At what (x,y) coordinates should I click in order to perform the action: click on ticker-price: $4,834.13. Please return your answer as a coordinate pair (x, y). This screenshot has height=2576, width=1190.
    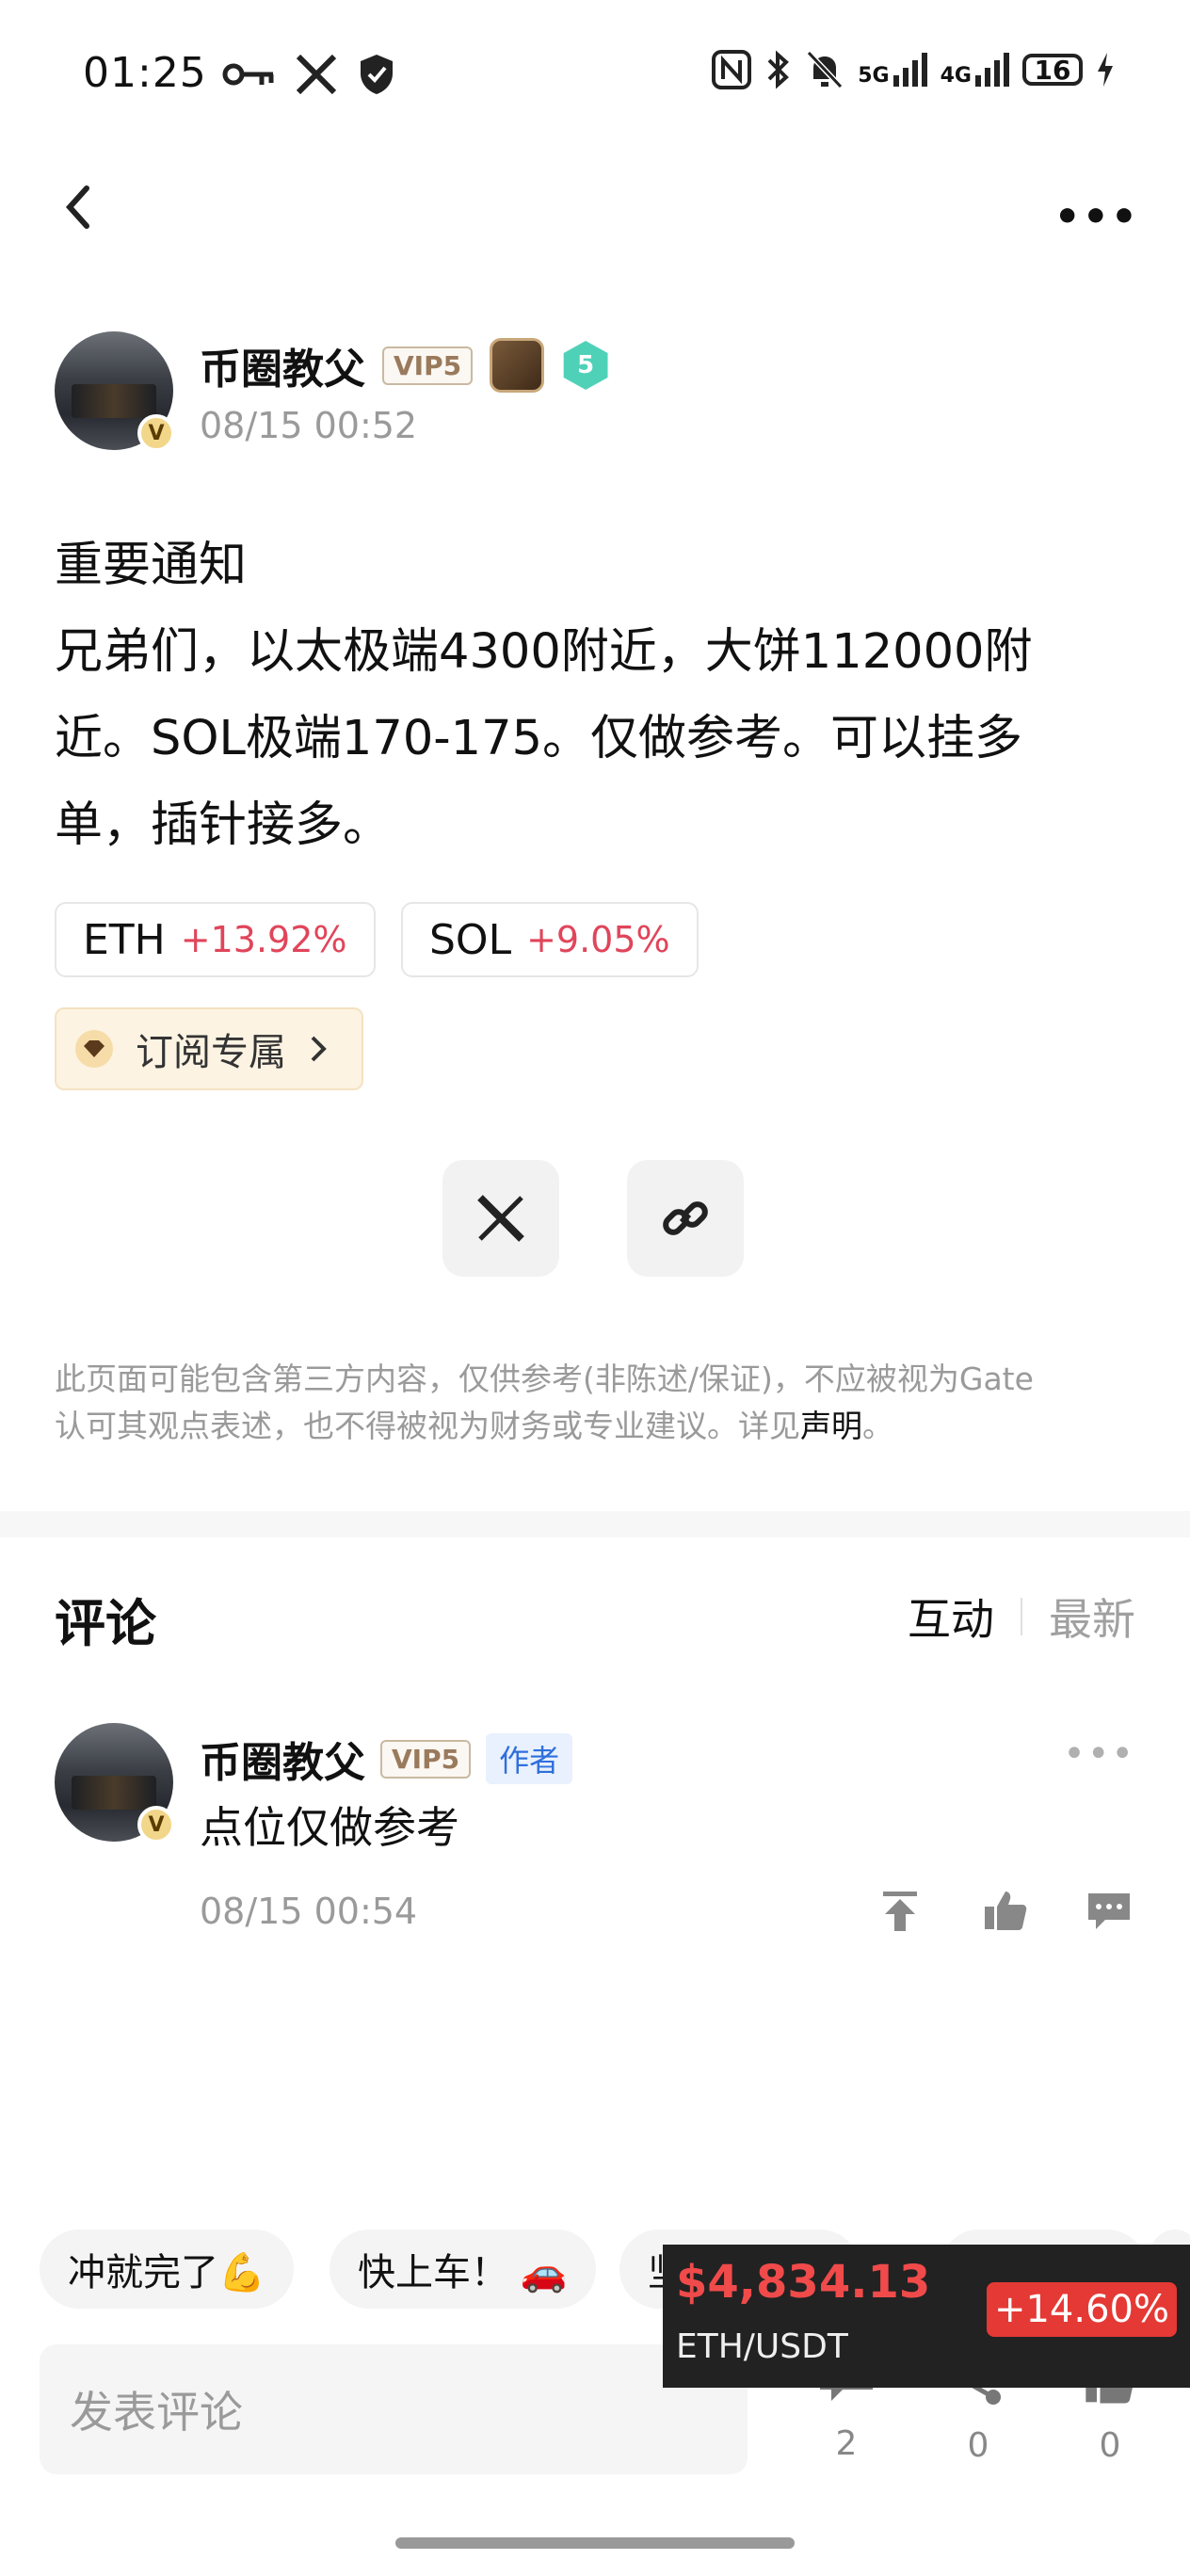
    Looking at the image, I should click on (803, 2282).